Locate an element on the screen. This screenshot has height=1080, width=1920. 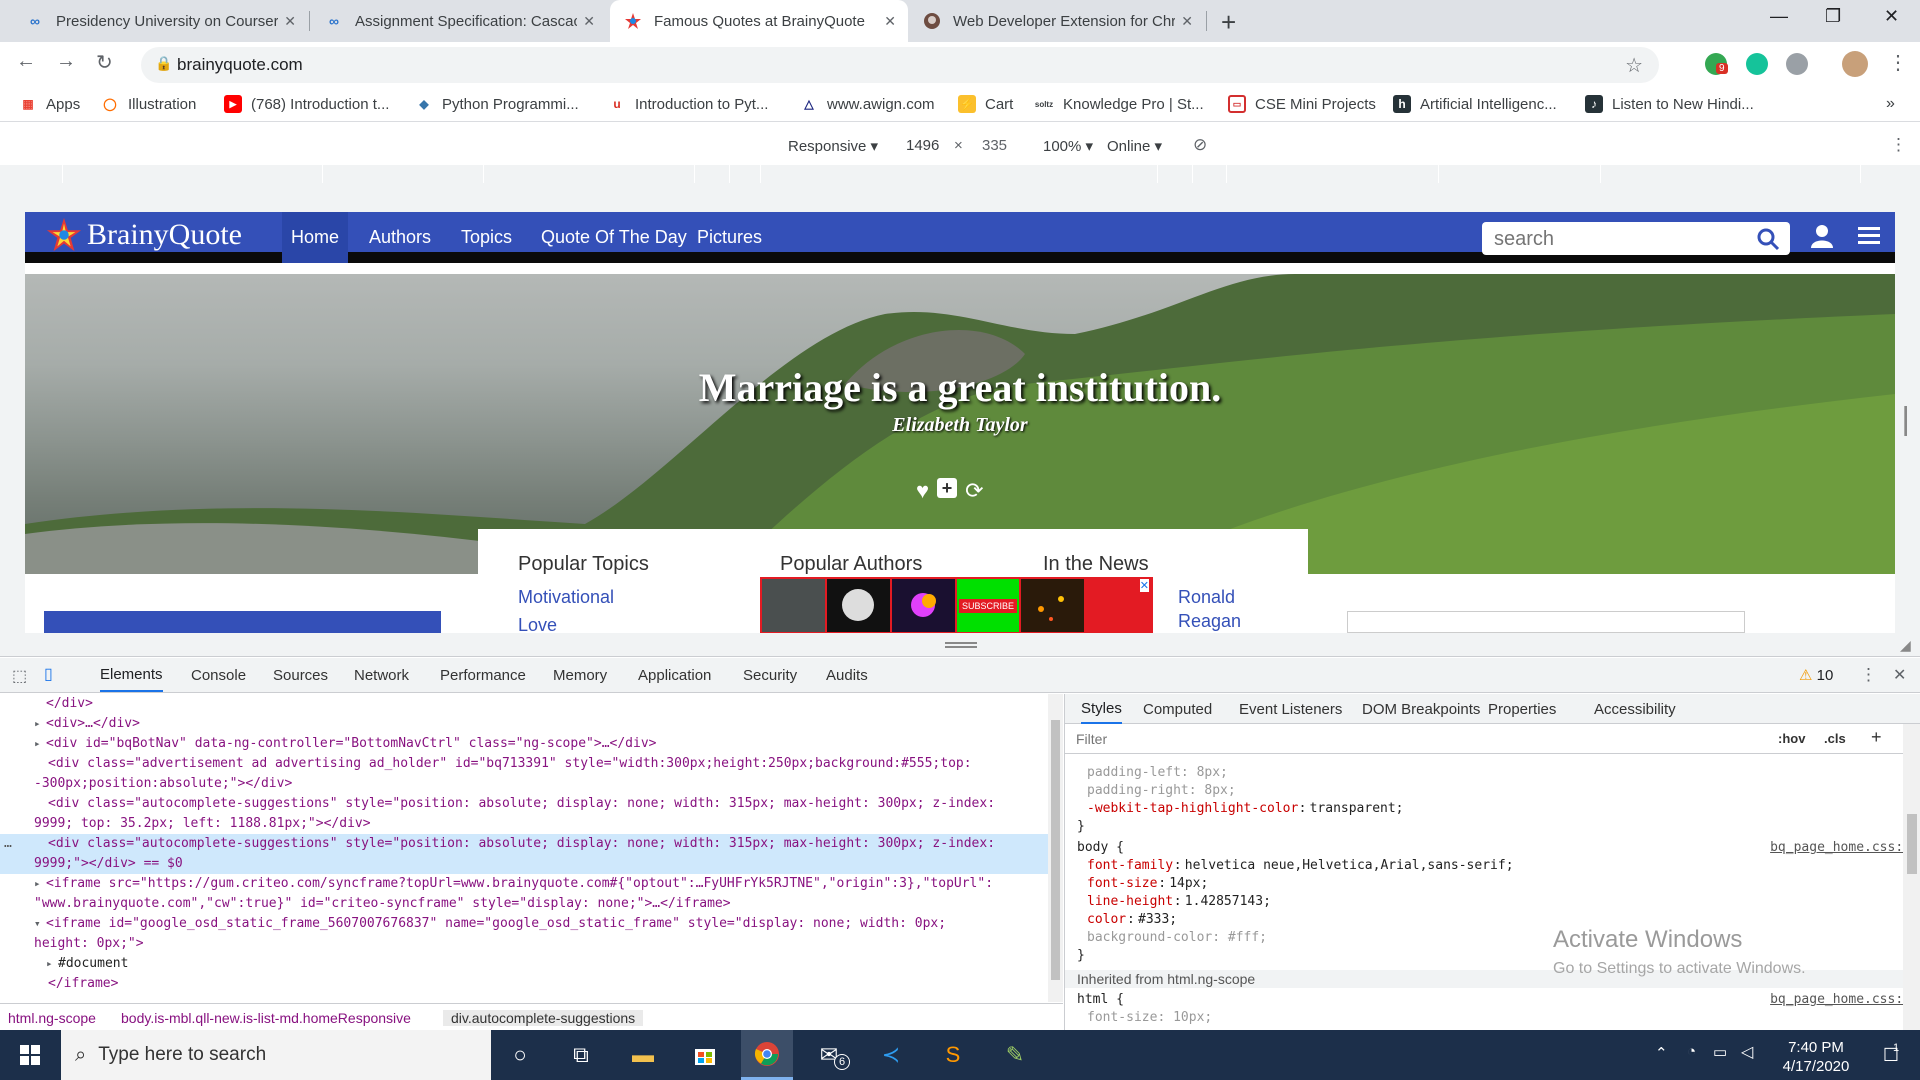
forward-icon: → is located at coordinates (66, 61).